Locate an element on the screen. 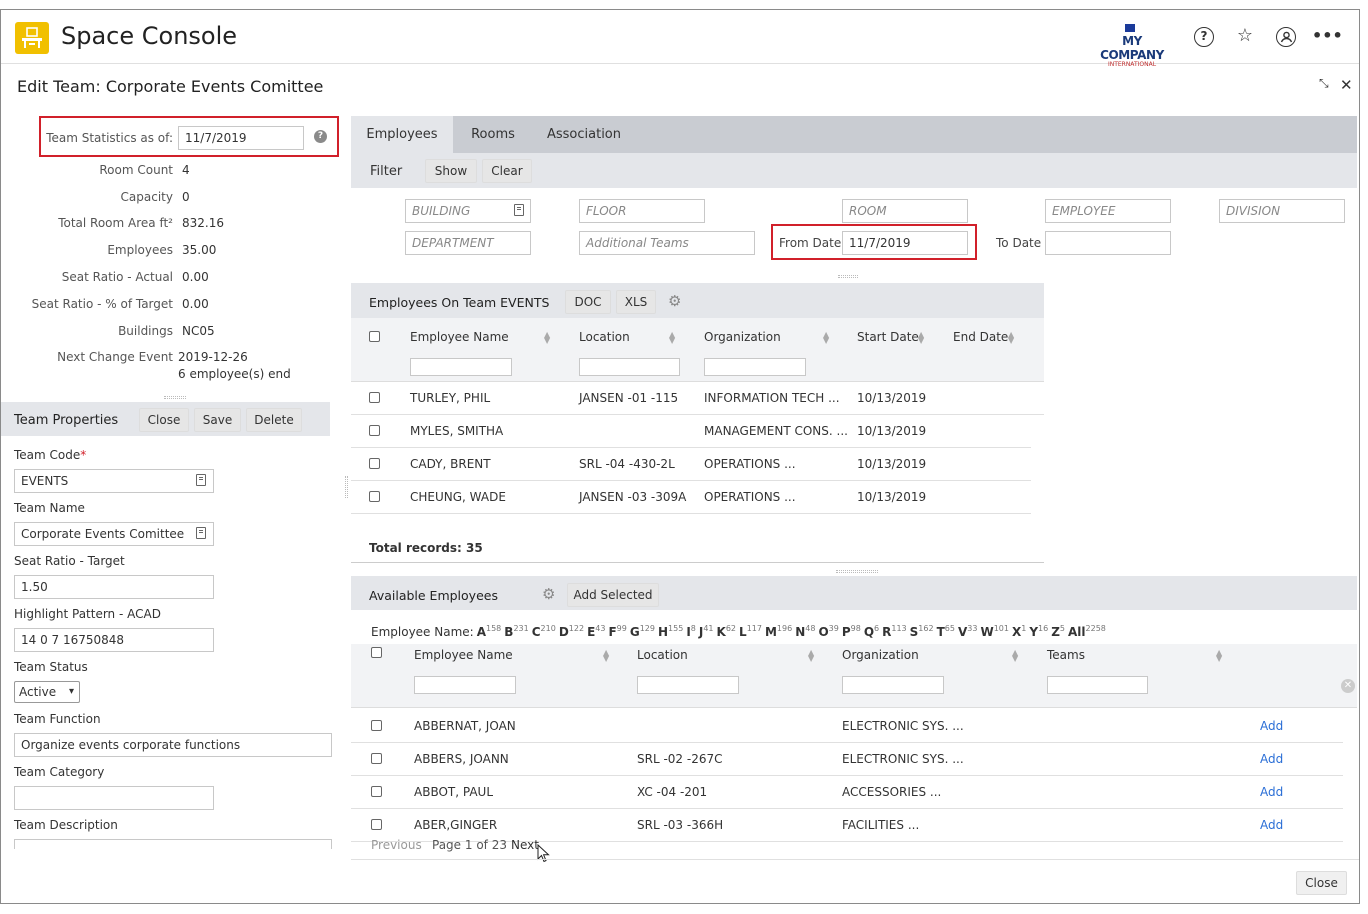 This screenshot has width=1368, height=914. highlight-pattern-input: 14 0 7 16750848 is located at coordinates (114, 640).